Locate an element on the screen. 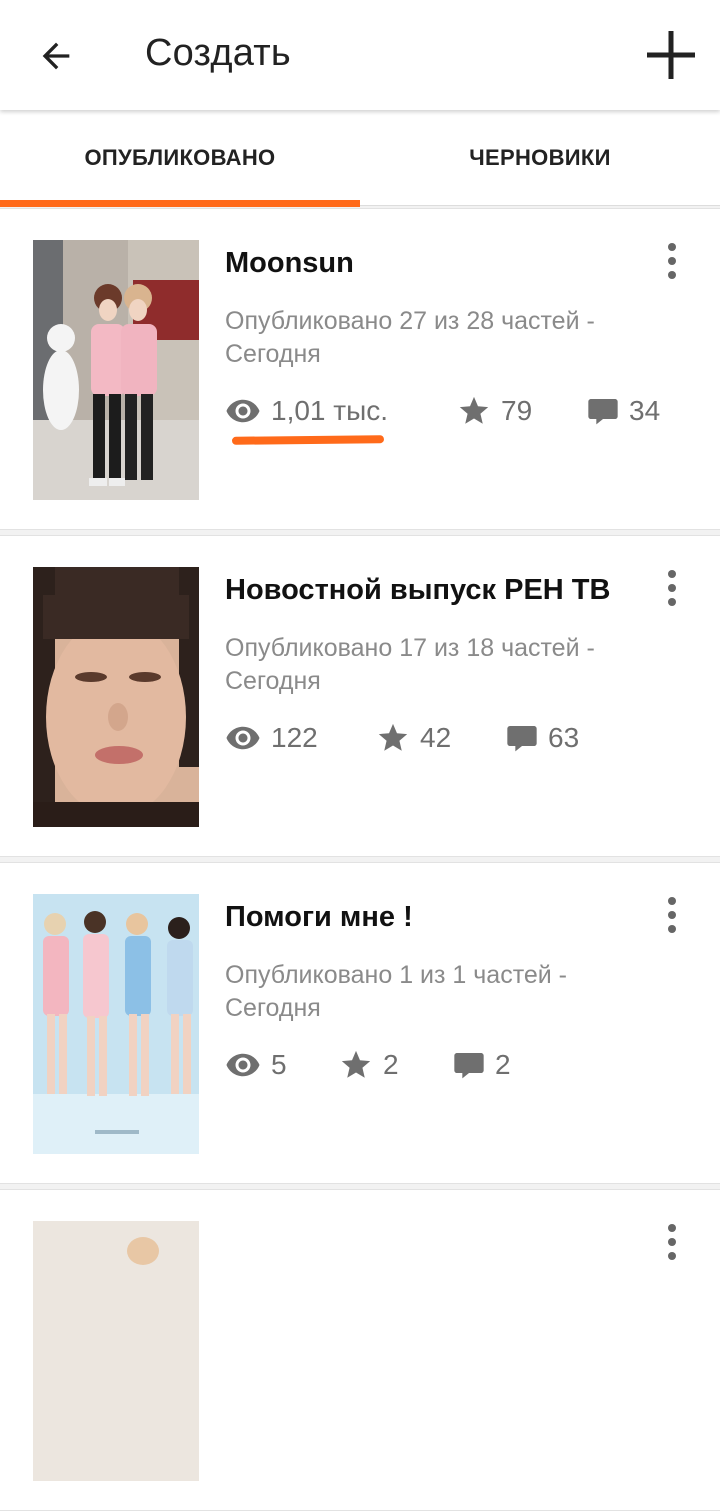 The height and width of the screenshot is (1511, 720). votes-stat: 2 is located at coordinates (369, 1065).